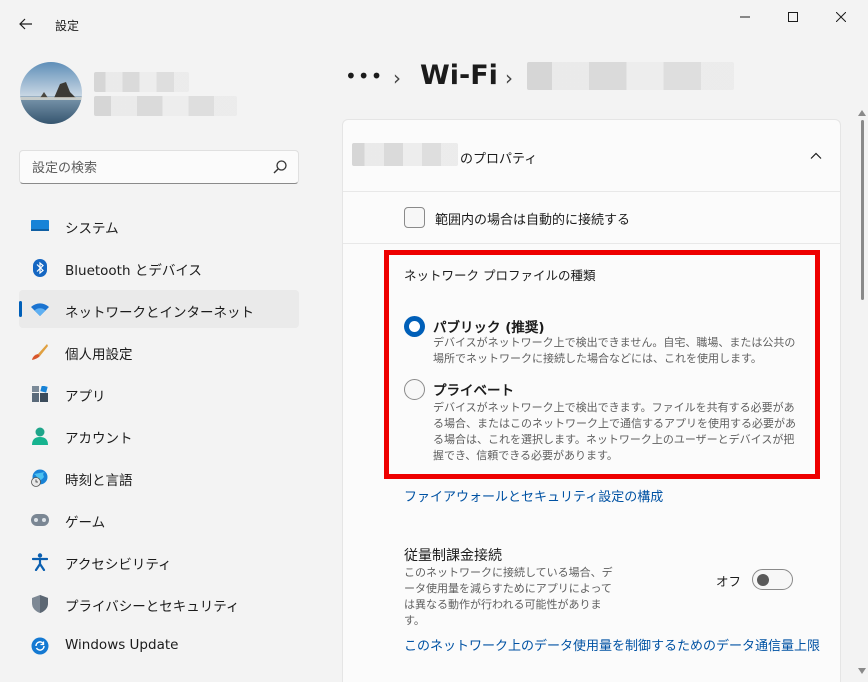 The height and width of the screenshot is (682, 868). I want to click on minimize-icon, so click(745, 17).